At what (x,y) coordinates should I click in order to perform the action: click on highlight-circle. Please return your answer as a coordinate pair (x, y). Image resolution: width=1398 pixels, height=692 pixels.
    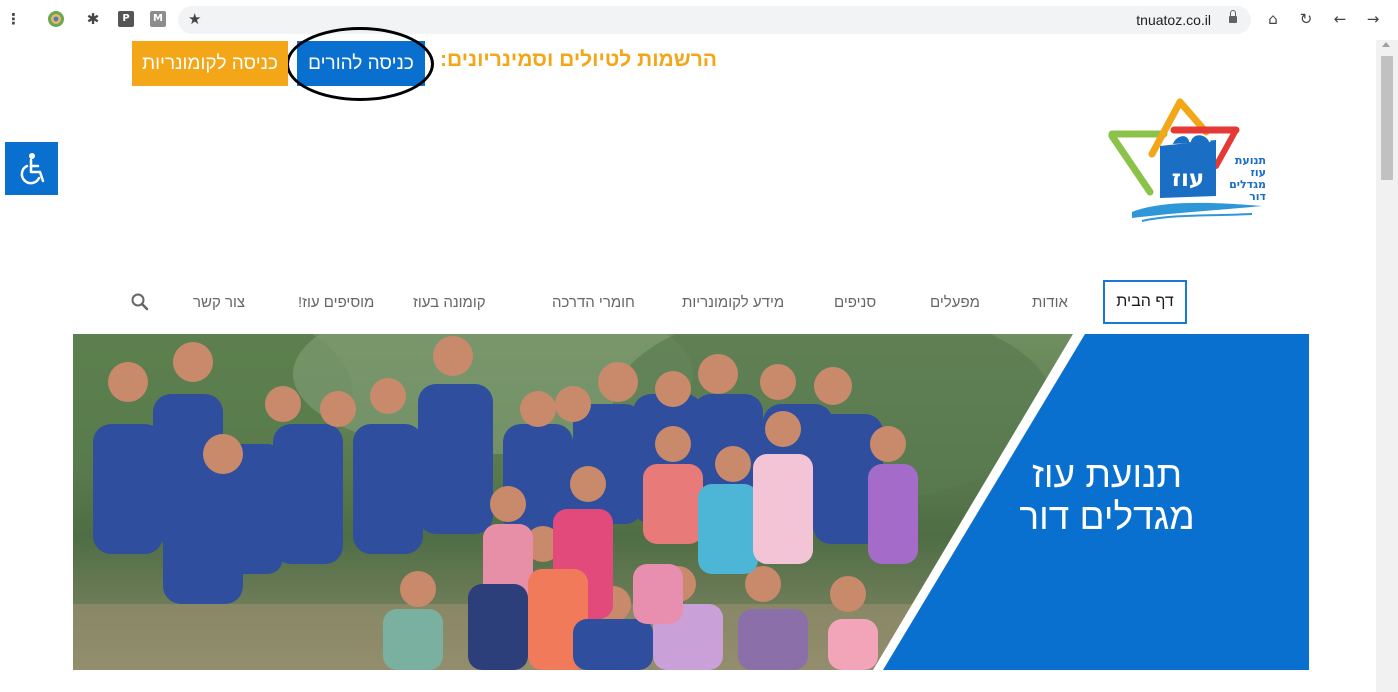
    Looking at the image, I should click on (360, 64).